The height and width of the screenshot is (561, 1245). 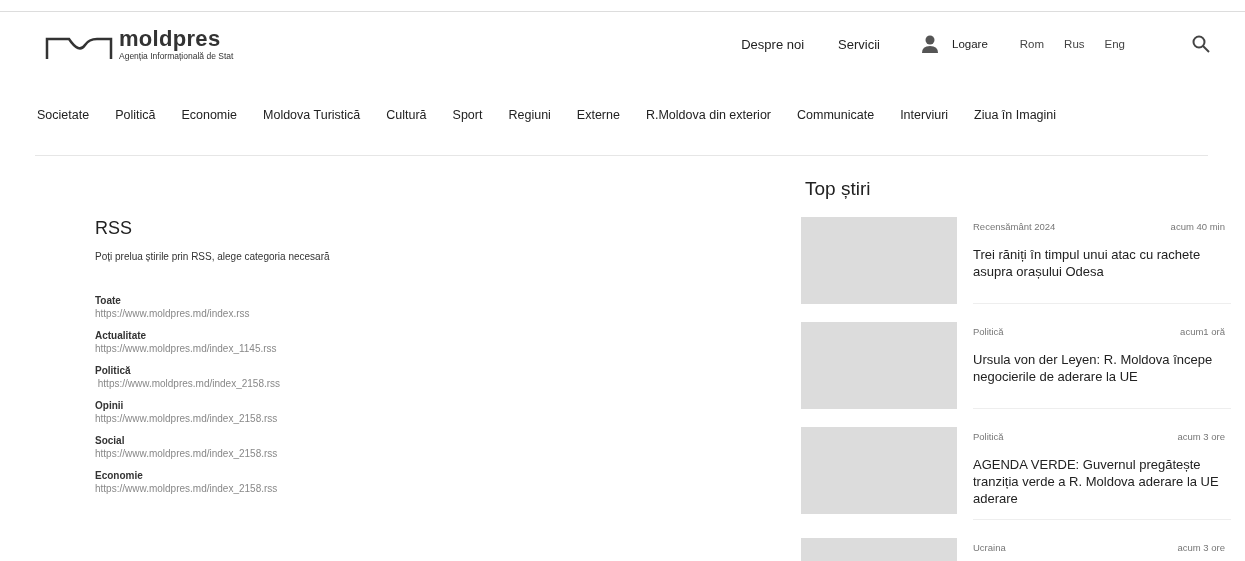 I want to click on feed-link: https://www.moldpres.md/index.rss, so click(x=448, y=313).